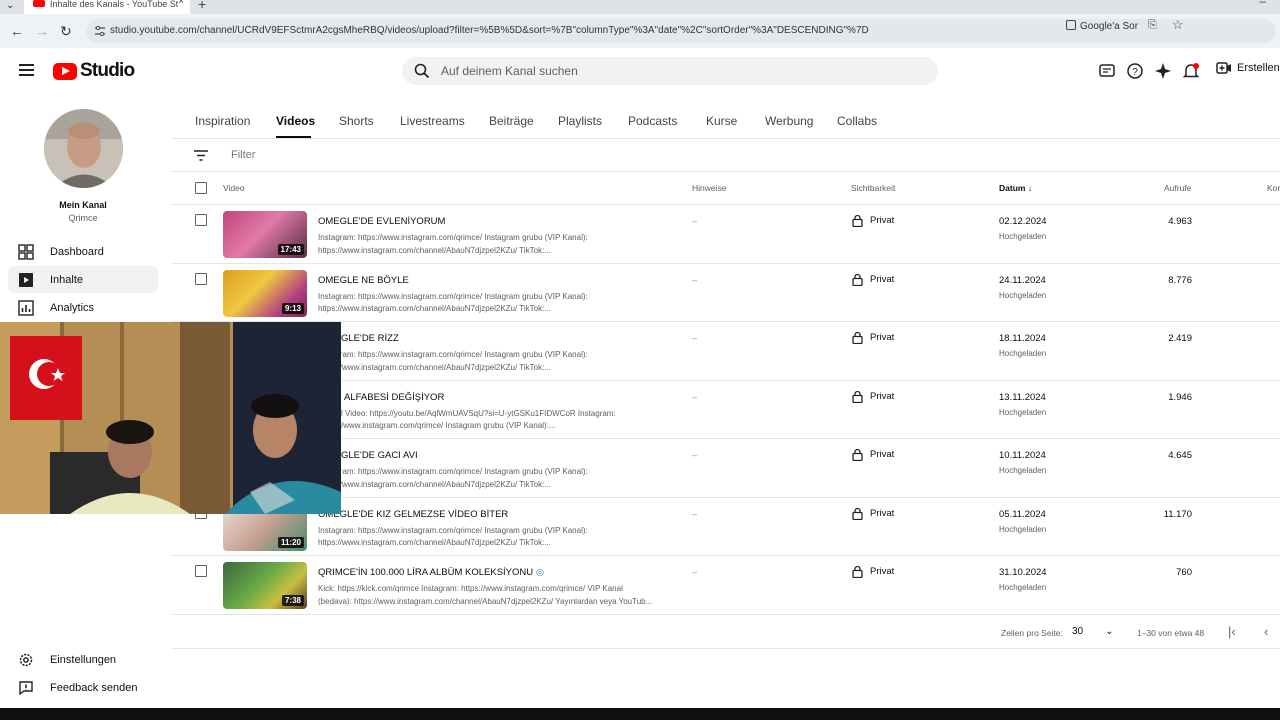  What do you see at coordinates (370, 338) in the screenshot?
I see `video-title: GLE'DE RİZZ` at bounding box center [370, 338].